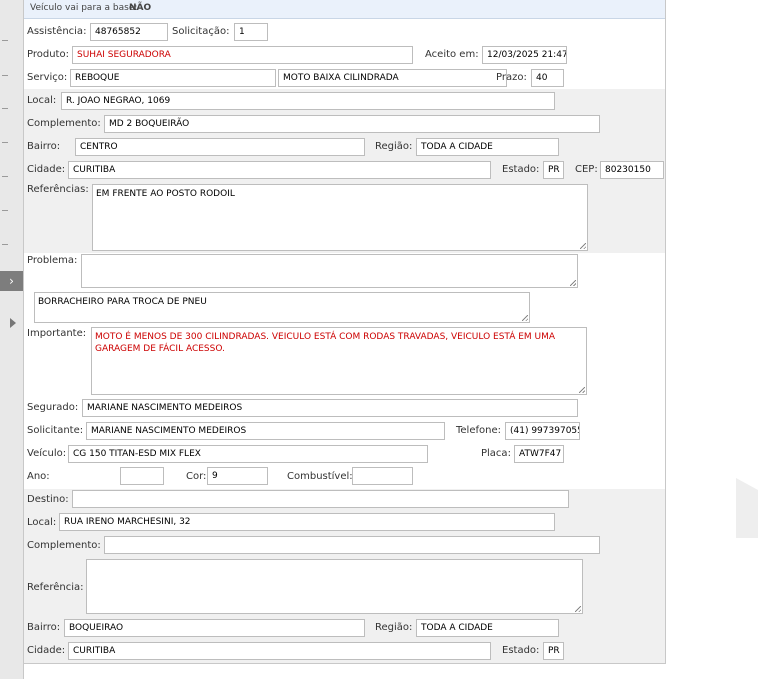 The image size is (758, 679). What do you see at coordinates (57, 333) in the screenshot?
I see `importante-label: Importante:` at bounding box center [57, 333].